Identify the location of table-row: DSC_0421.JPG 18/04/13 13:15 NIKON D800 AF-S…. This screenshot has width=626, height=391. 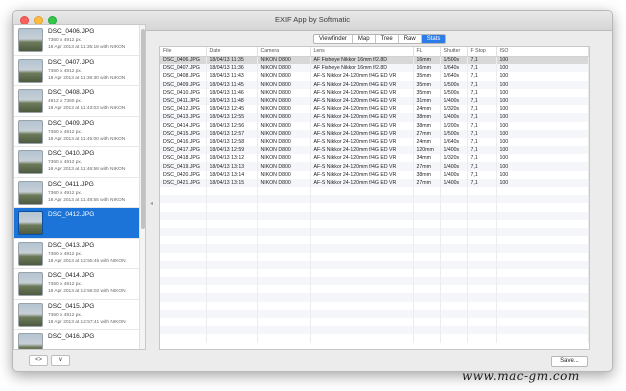
(374, 182).